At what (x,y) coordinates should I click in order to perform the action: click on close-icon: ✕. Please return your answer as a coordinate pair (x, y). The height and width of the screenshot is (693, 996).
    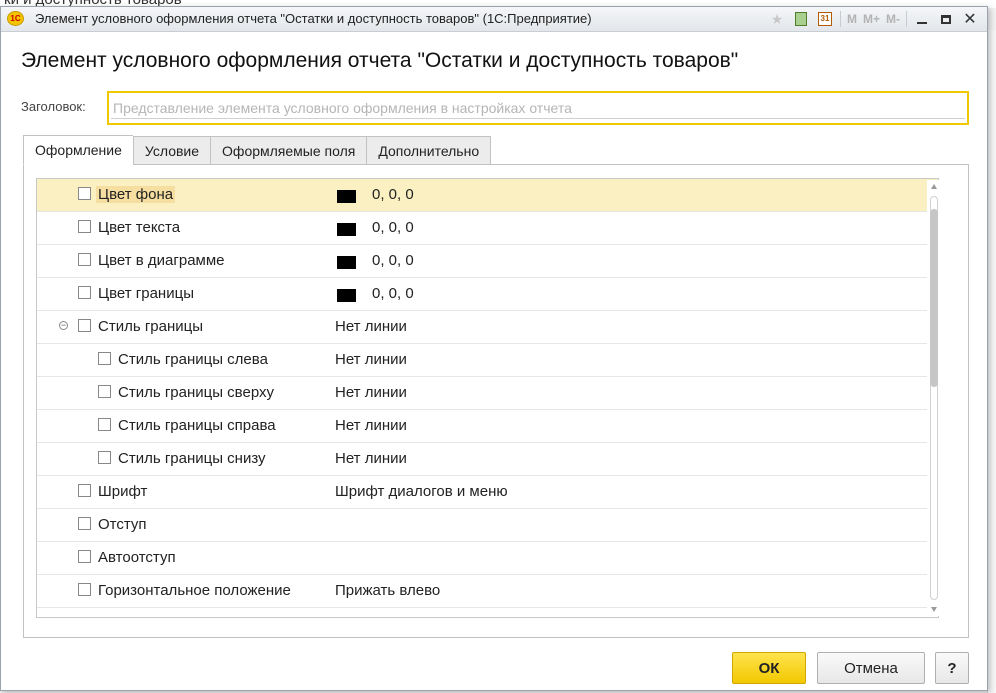
    Looking at the image, I should click on (970, 19).